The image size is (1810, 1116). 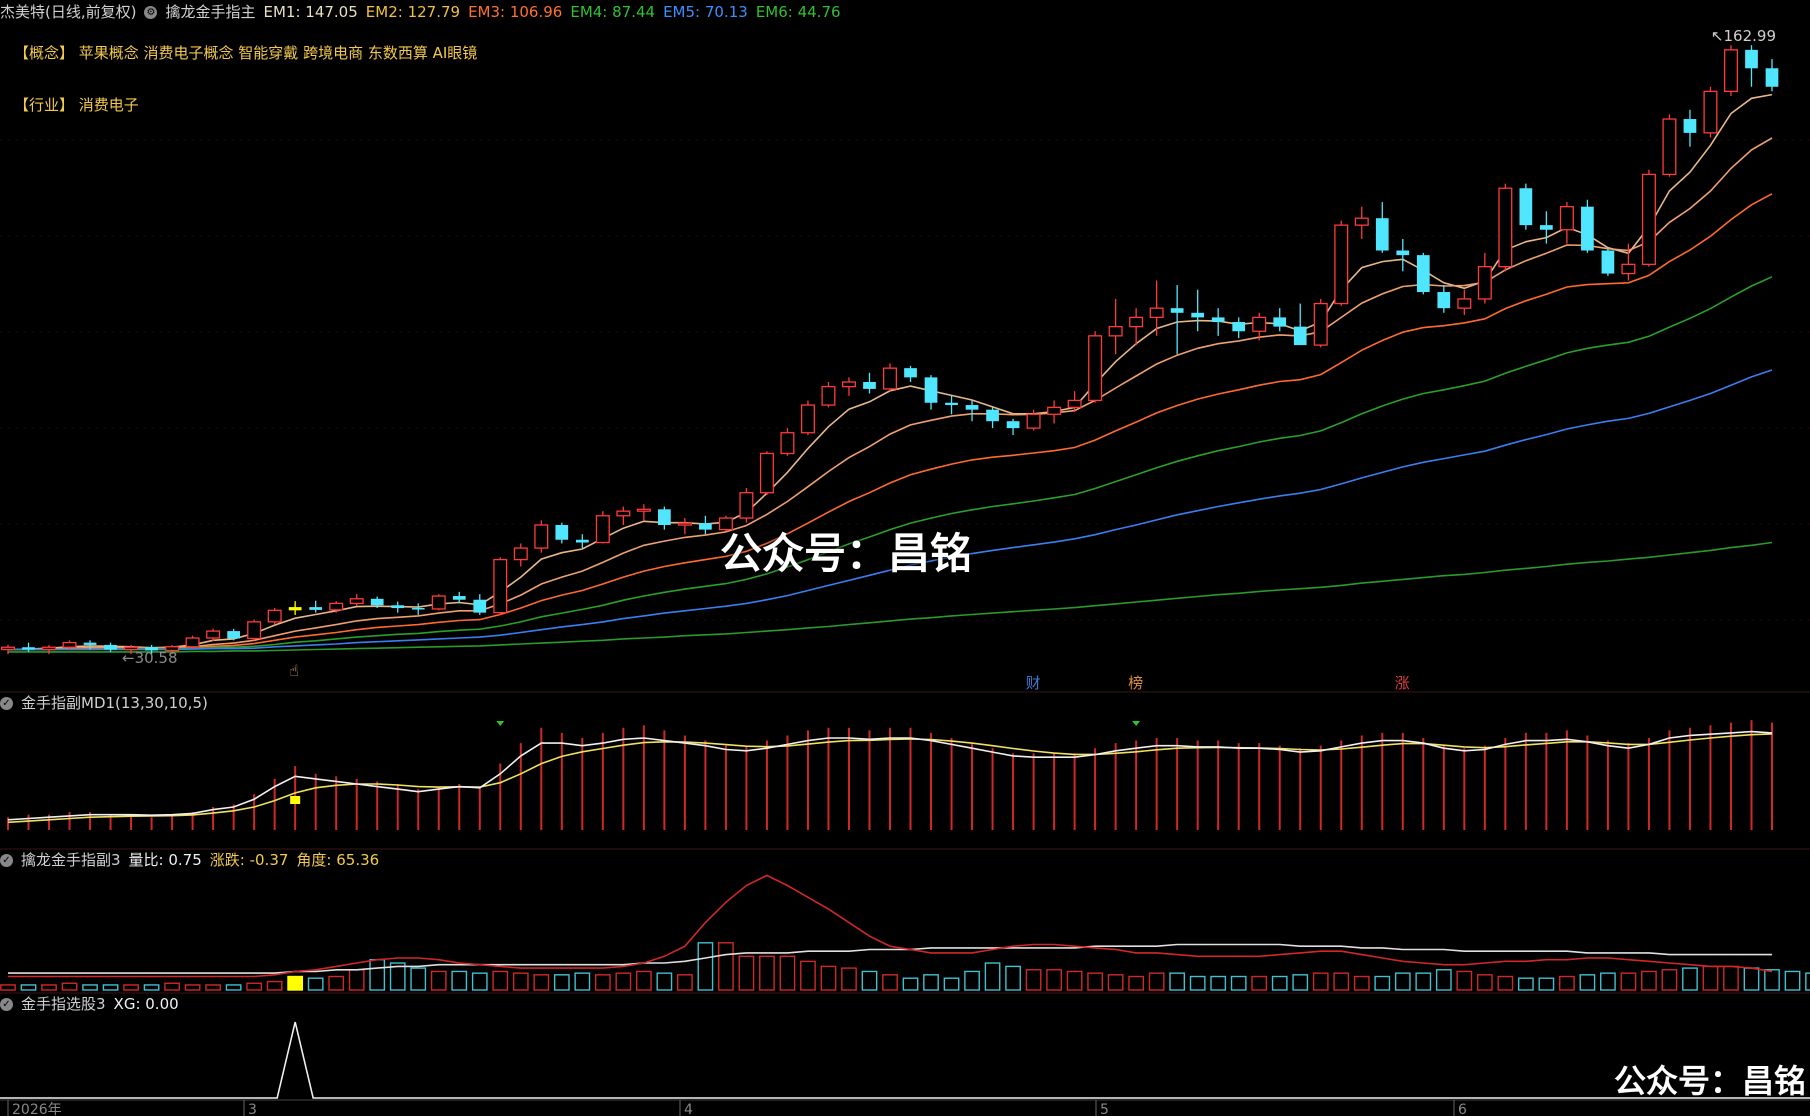 I want to click on x-axis-label: 6, so click(x=1462, y=1109).